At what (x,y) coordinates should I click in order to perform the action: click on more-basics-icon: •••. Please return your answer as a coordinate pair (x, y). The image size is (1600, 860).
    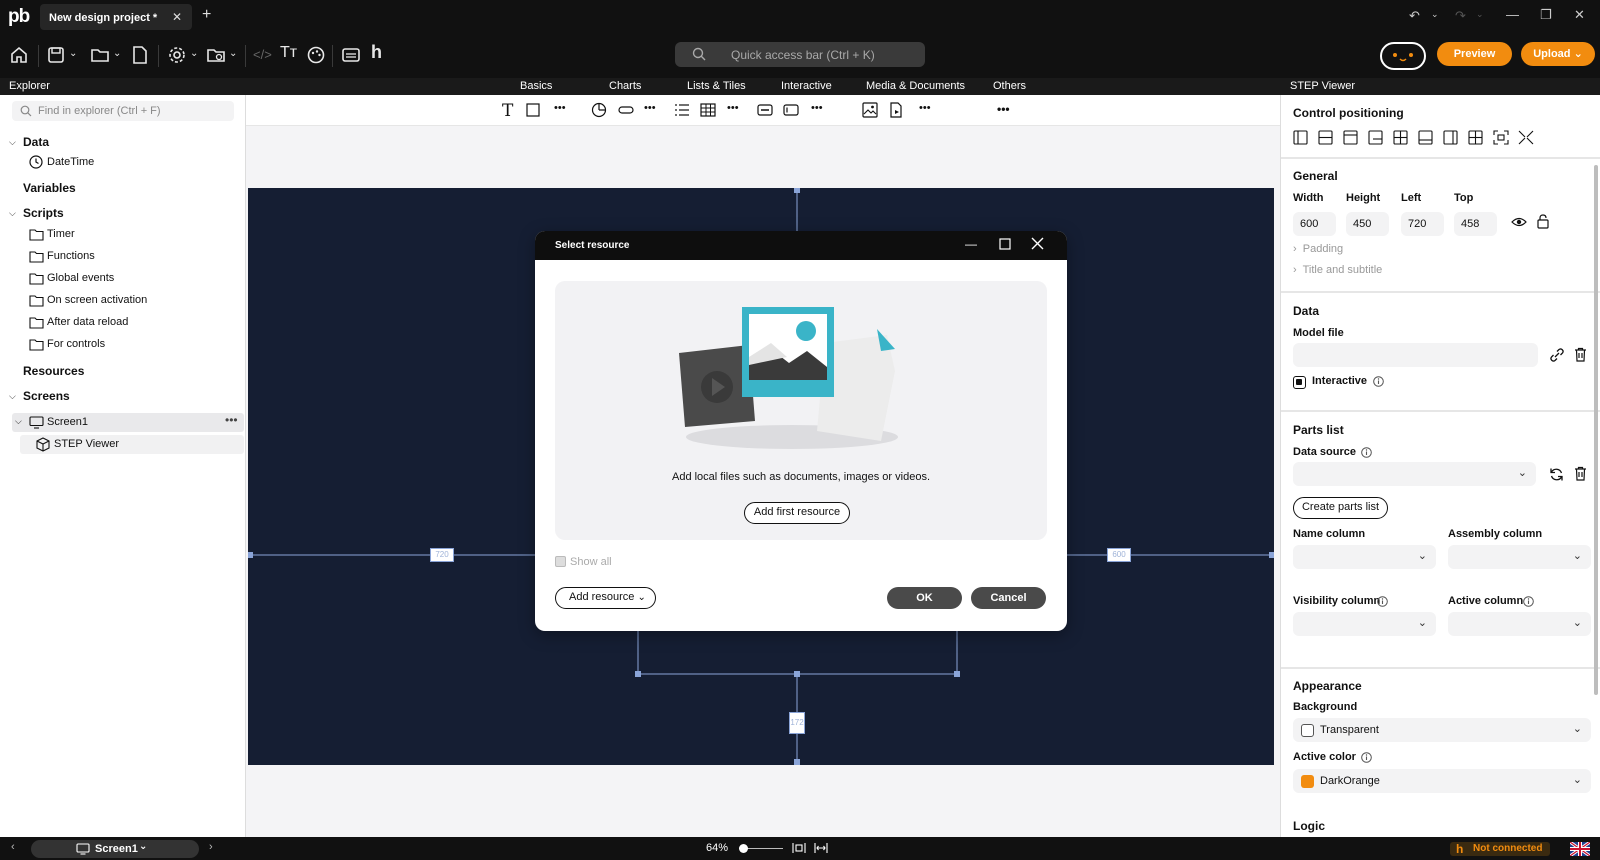
    Looking at the image, I should click on (560, 108).